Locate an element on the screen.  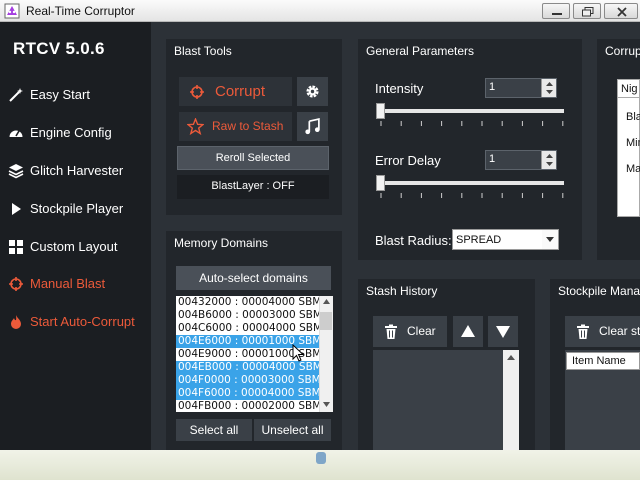
error-delay-input: 1 is located at coordinates (521, 160).